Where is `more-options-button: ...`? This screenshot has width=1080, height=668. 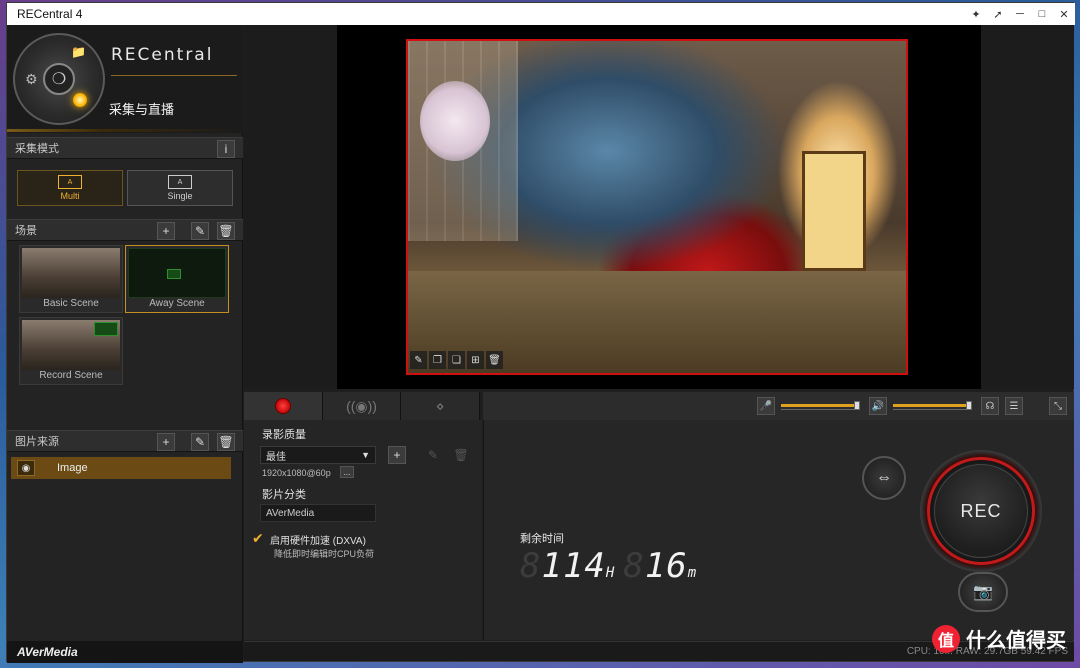
more-options-button: ... is located at coordinates (347, 472).